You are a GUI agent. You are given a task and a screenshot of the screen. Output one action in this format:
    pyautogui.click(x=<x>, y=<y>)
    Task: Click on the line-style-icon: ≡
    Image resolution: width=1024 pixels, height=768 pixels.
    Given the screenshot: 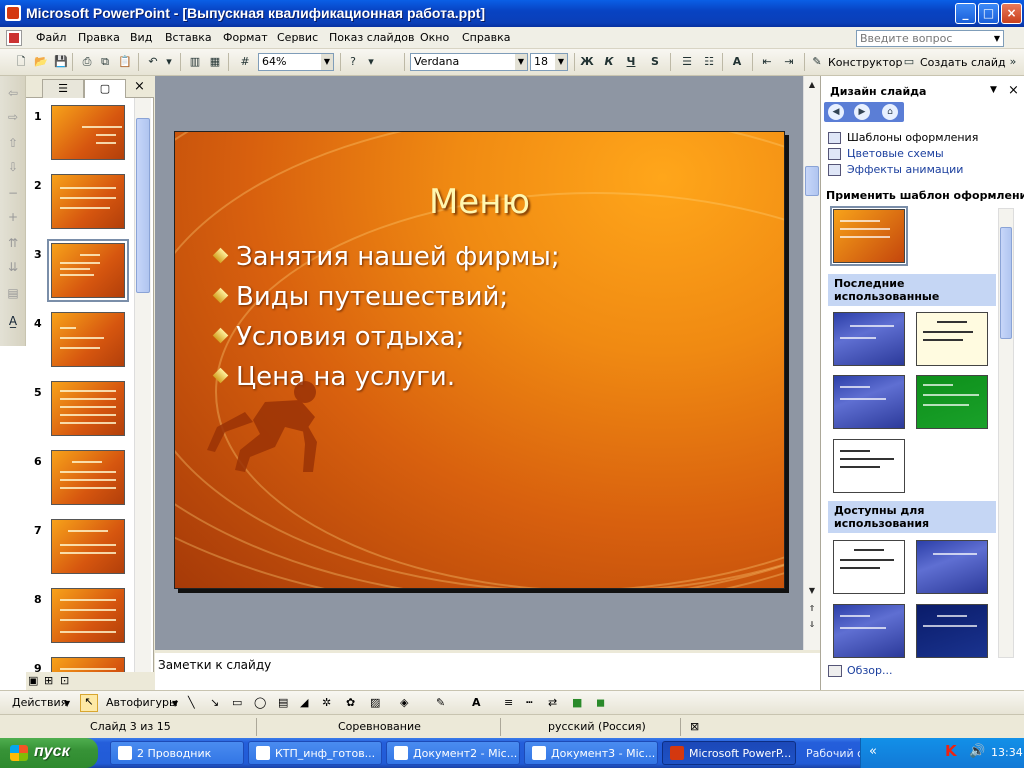 What is the action you would take?
    pyautogui.click(x=508, y=702)
    